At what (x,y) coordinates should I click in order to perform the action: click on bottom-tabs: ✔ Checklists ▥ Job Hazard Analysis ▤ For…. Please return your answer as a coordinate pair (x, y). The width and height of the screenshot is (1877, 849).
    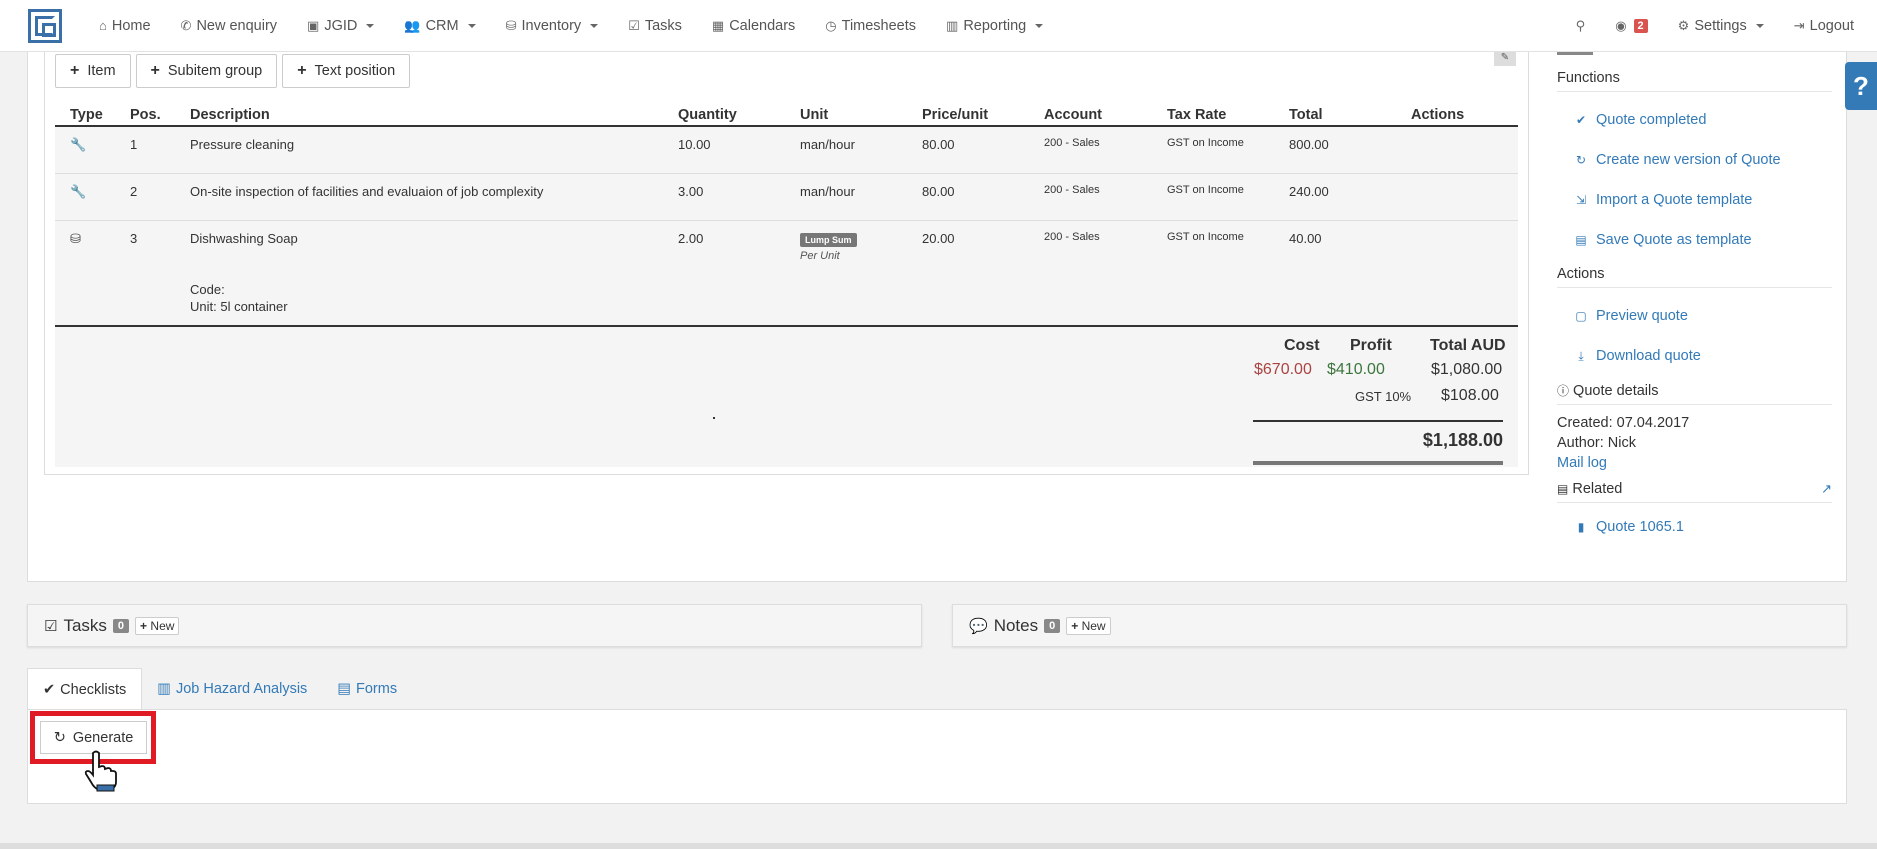
    Looking at the image, I should click on (219, 689).